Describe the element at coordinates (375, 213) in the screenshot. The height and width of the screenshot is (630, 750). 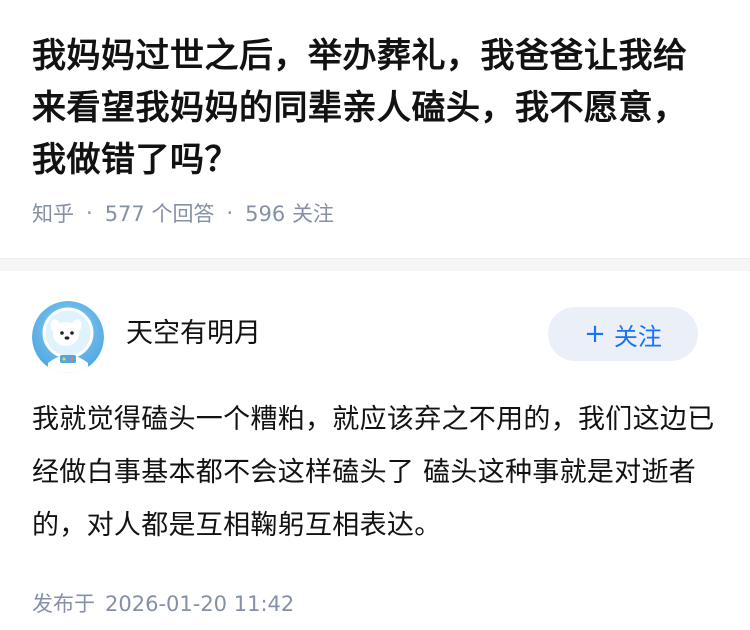
I see `question-meta: 知乎 · 577 个回答 · 596 关注` at that location.